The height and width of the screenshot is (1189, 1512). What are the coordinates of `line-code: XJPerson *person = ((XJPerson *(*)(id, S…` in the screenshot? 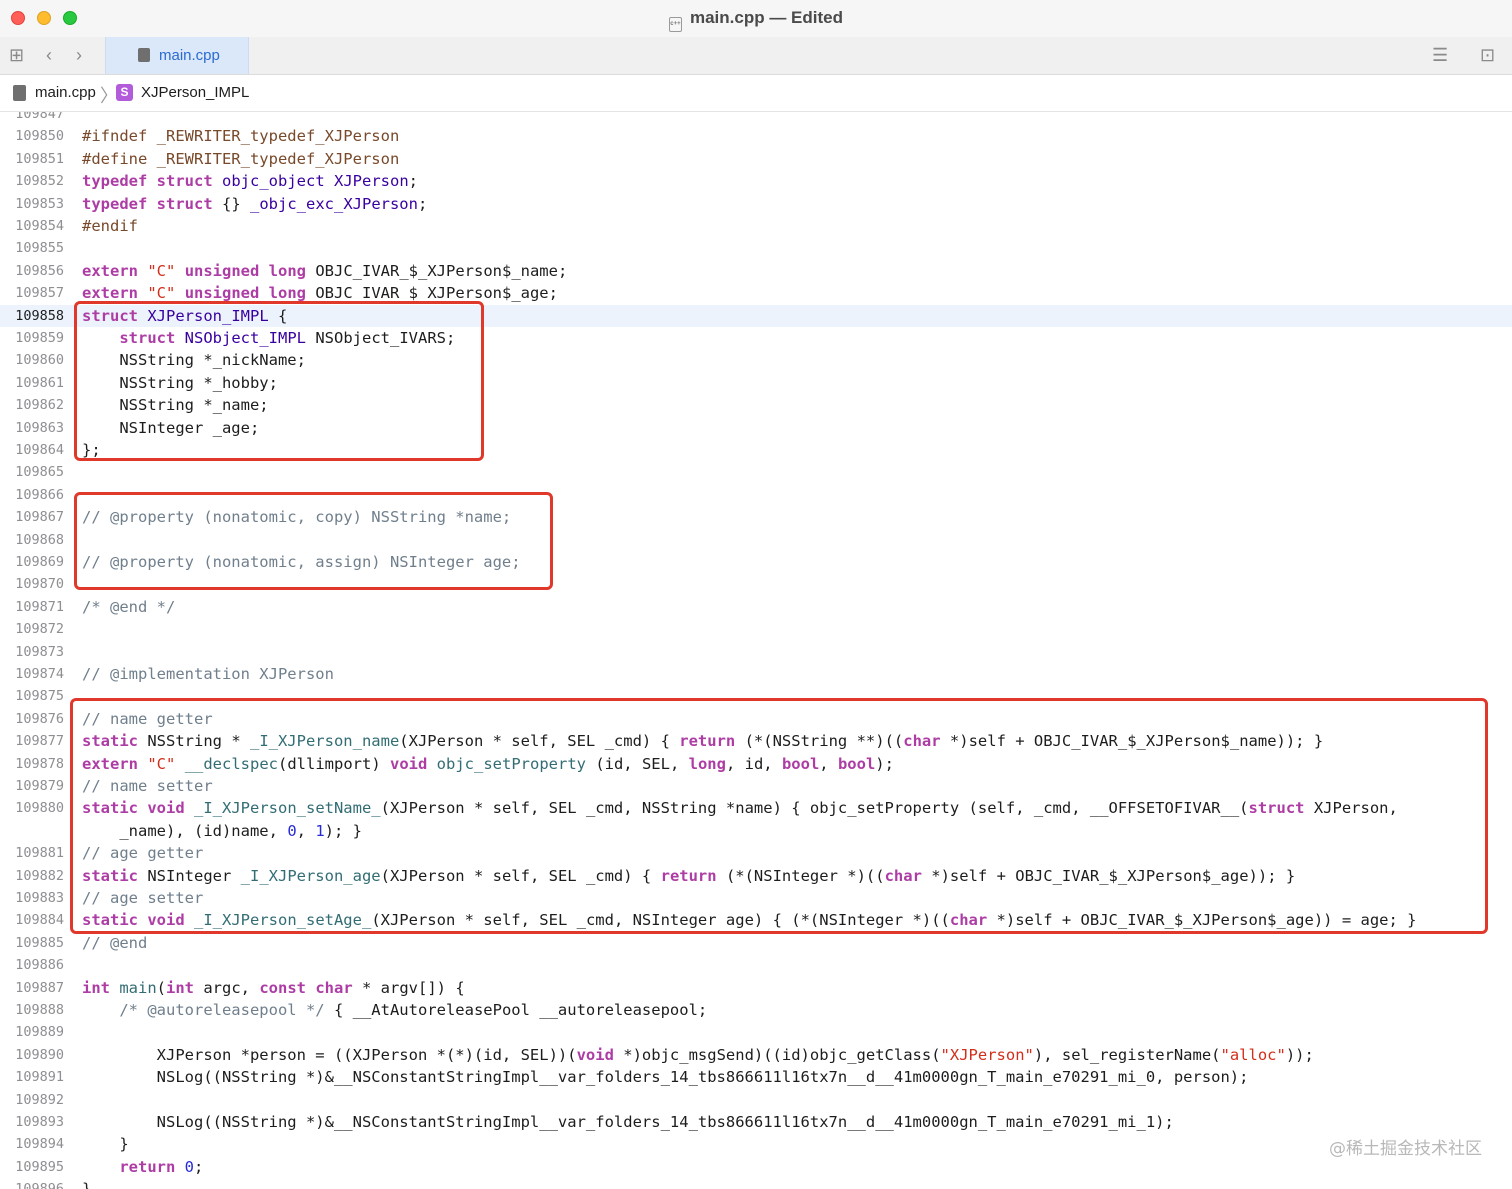 It's located at (698, 1055).